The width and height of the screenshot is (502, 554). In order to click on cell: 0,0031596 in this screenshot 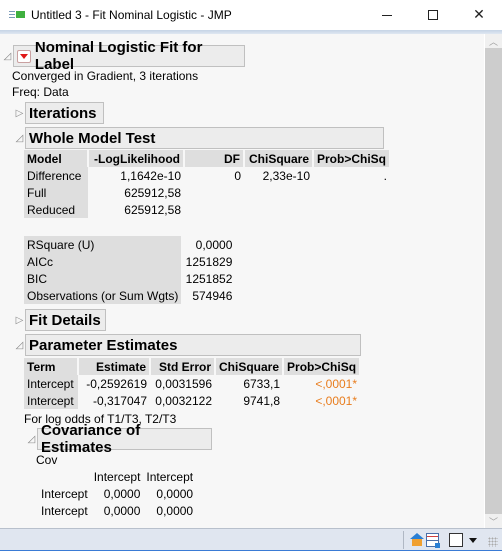, I will do `click(183, 383)`.